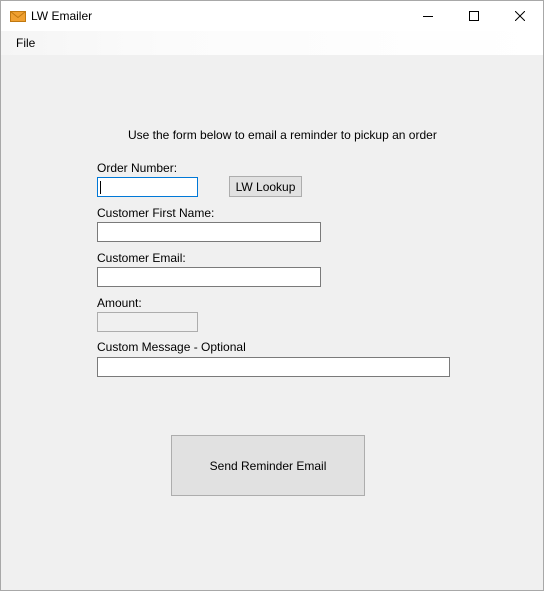  What do you see at coordinates (265, 186) in the screenshot?
I see `lw-lookup-button: LW Lookup` at bounding box center [265, 186].